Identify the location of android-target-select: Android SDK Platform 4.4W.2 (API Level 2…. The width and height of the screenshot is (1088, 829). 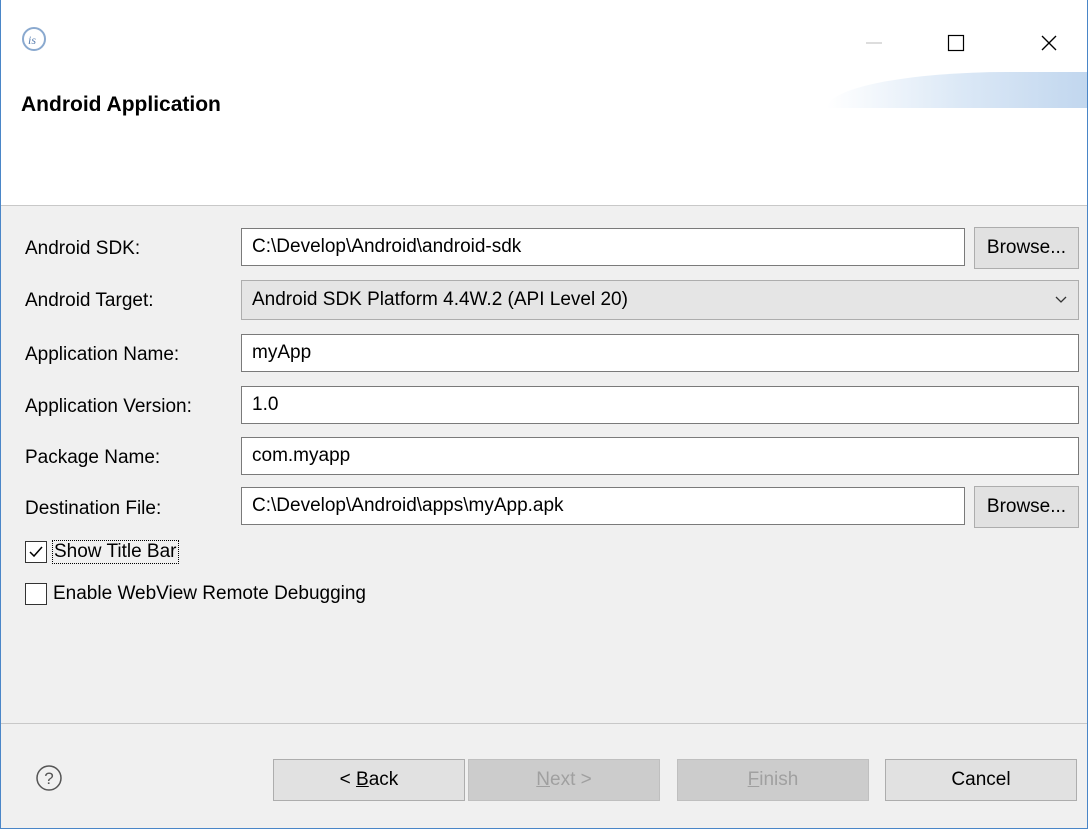
(660, 300).